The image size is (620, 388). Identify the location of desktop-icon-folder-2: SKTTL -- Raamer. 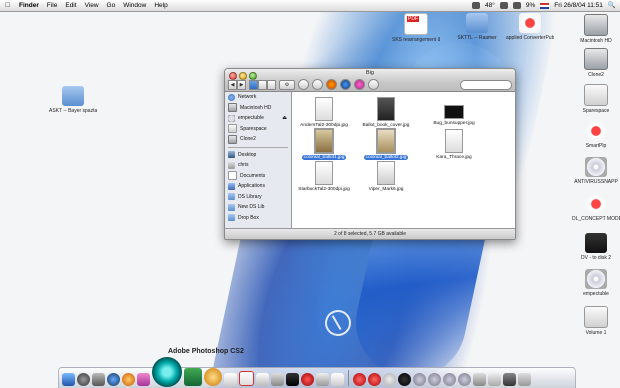
(477, 27).